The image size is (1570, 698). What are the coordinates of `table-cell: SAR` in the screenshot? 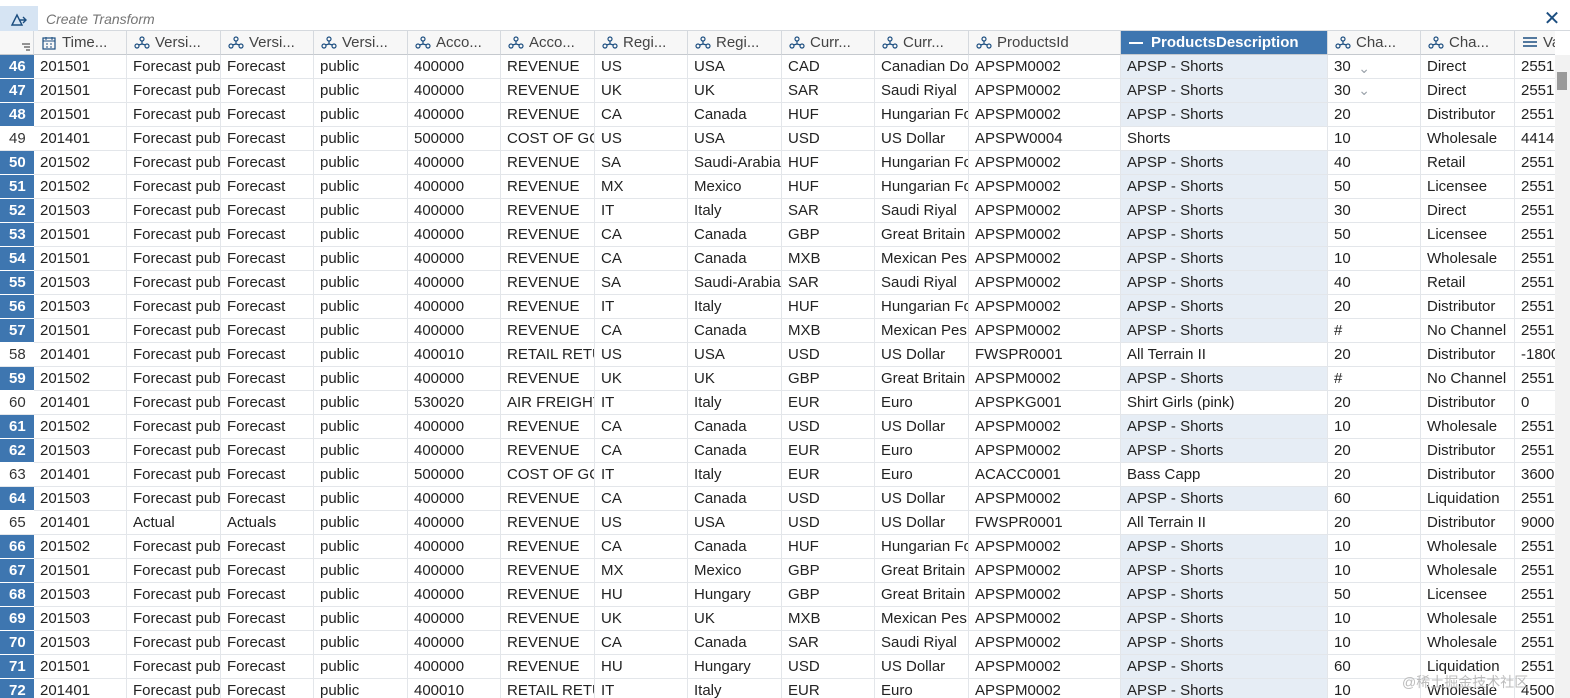 It's located at (828, 283).